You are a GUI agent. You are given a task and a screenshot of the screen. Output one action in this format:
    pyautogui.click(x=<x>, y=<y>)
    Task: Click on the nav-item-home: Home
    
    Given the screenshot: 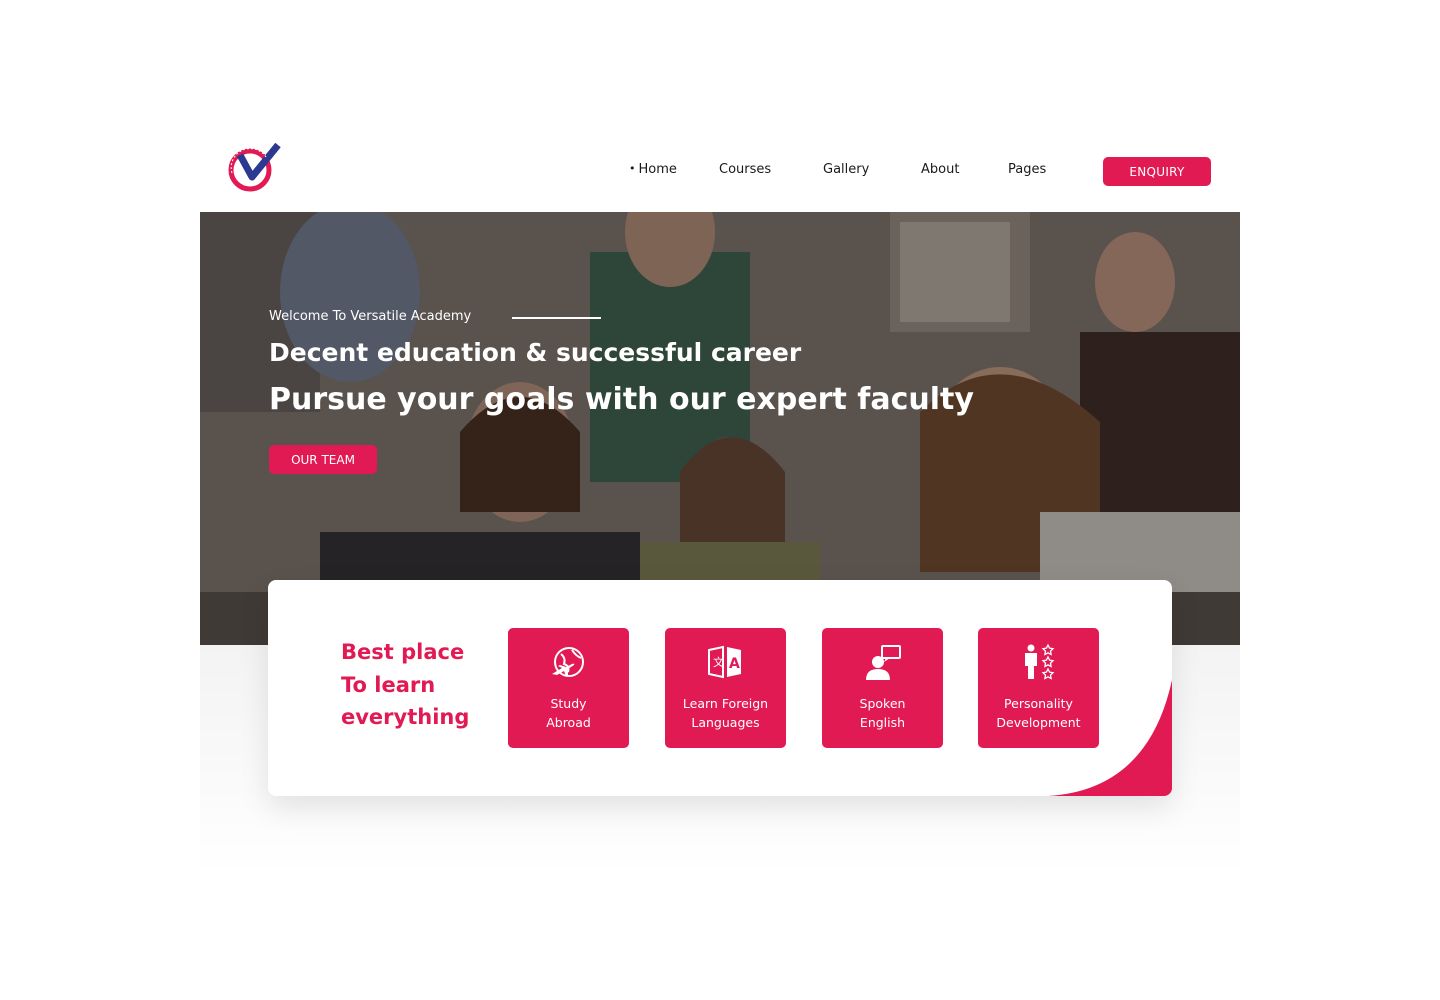 What is the action you would take?
    pyautogui.click(x=653, y=169)
    